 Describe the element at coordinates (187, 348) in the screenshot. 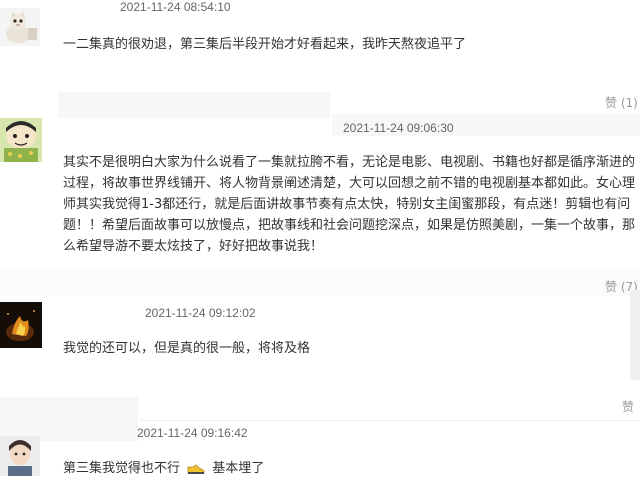

I see `comment-text: 我觉的还可以，但是真的很一般，将将及格` at that location.